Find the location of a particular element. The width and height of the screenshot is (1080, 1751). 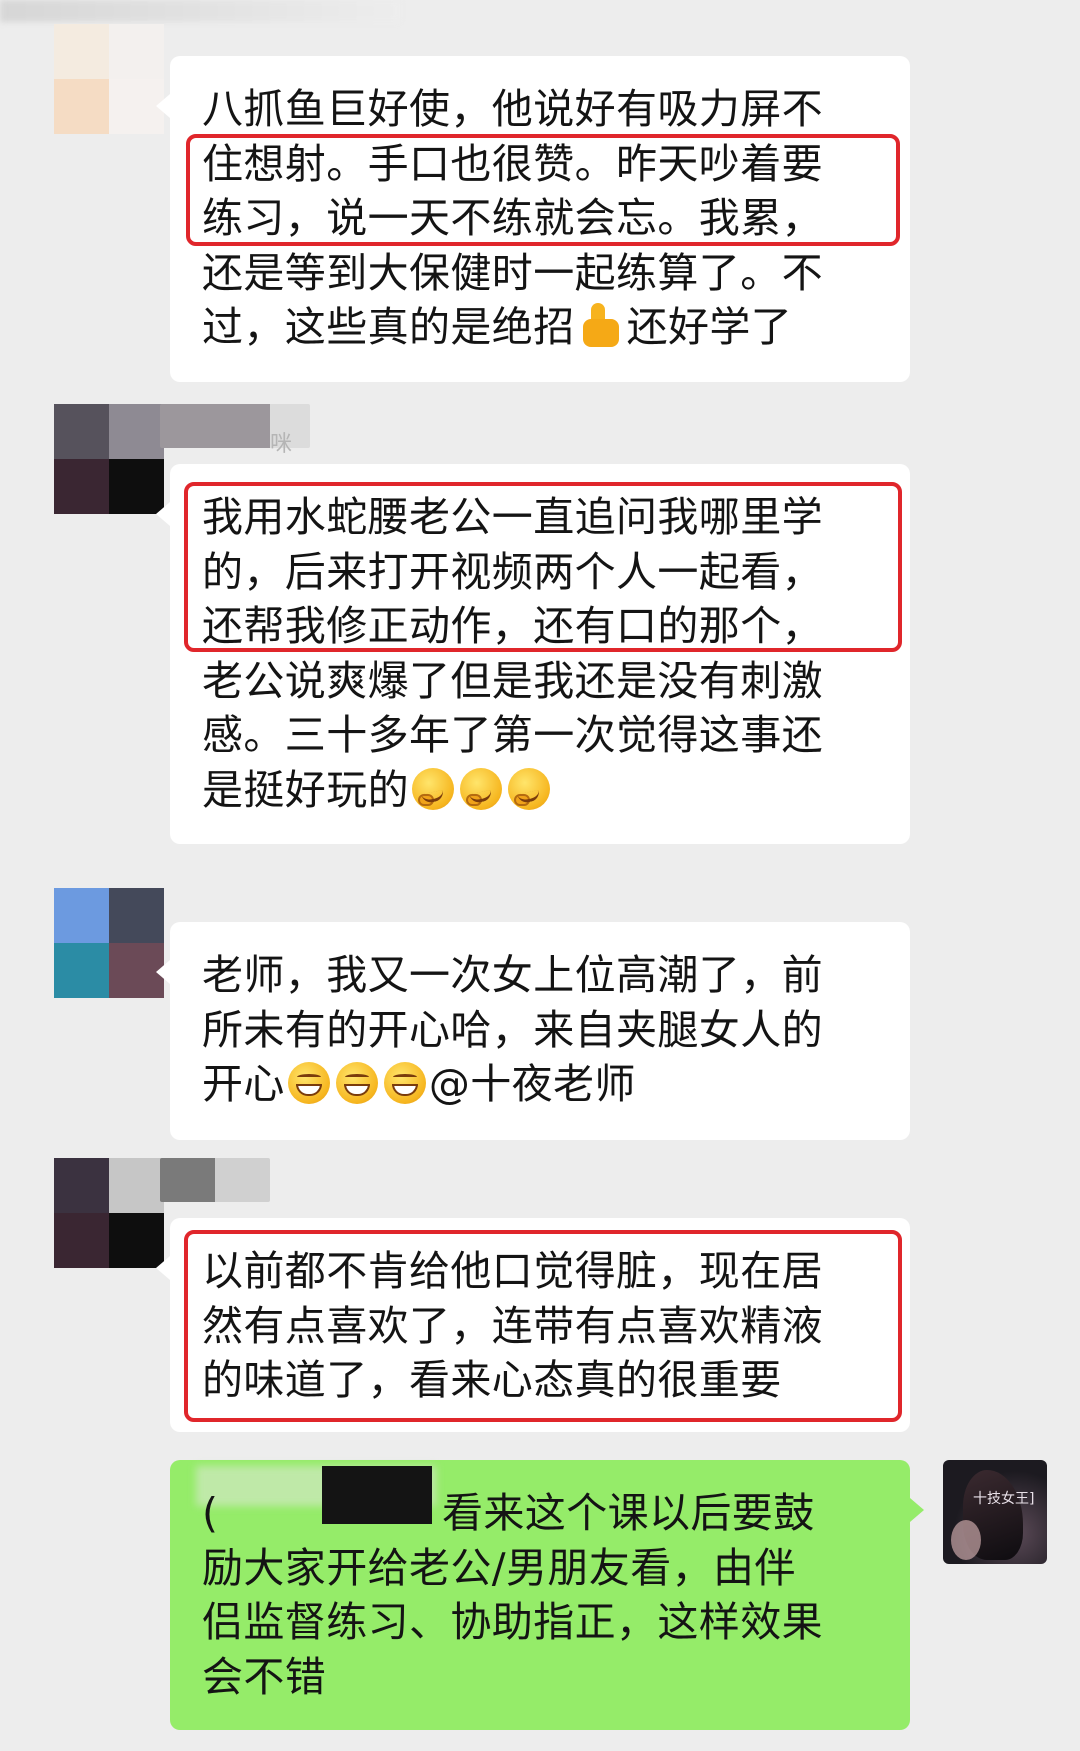

message-text: 老师，我又一次女上位高潮了，前 所未有的开心哈，来自夹腿女人的 开心 @十夜老师 is located at coordinates (512, 1029).